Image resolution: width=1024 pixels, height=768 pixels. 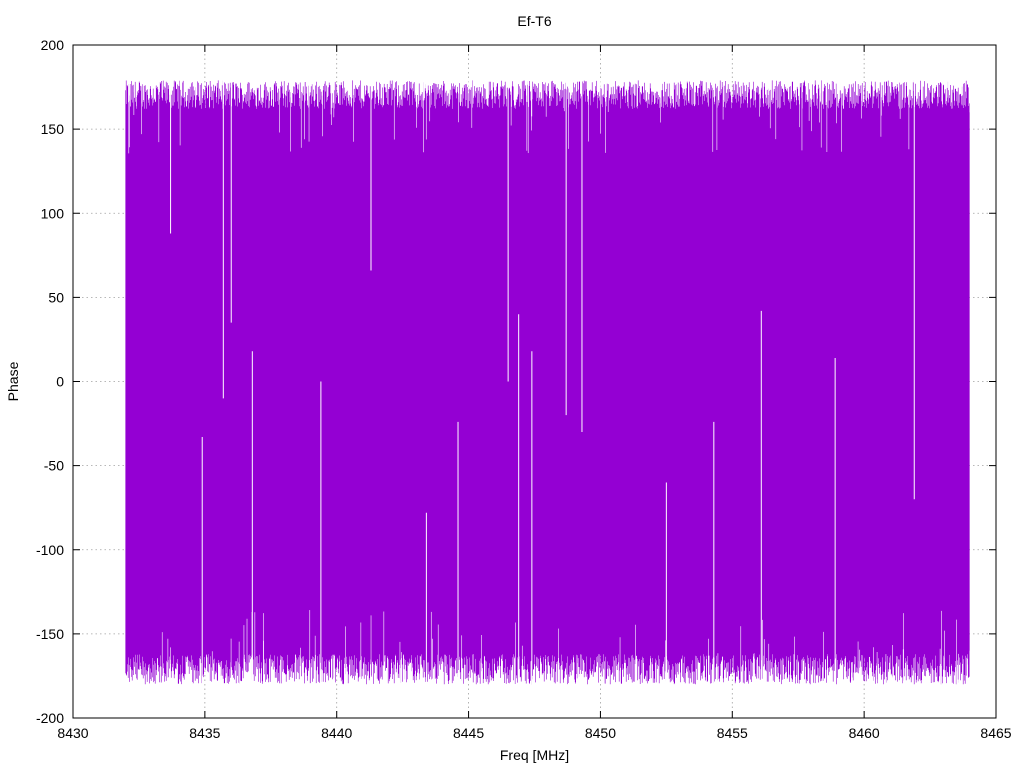 I want to click on x-tick-label: 8440, so click(x=336, y=733).